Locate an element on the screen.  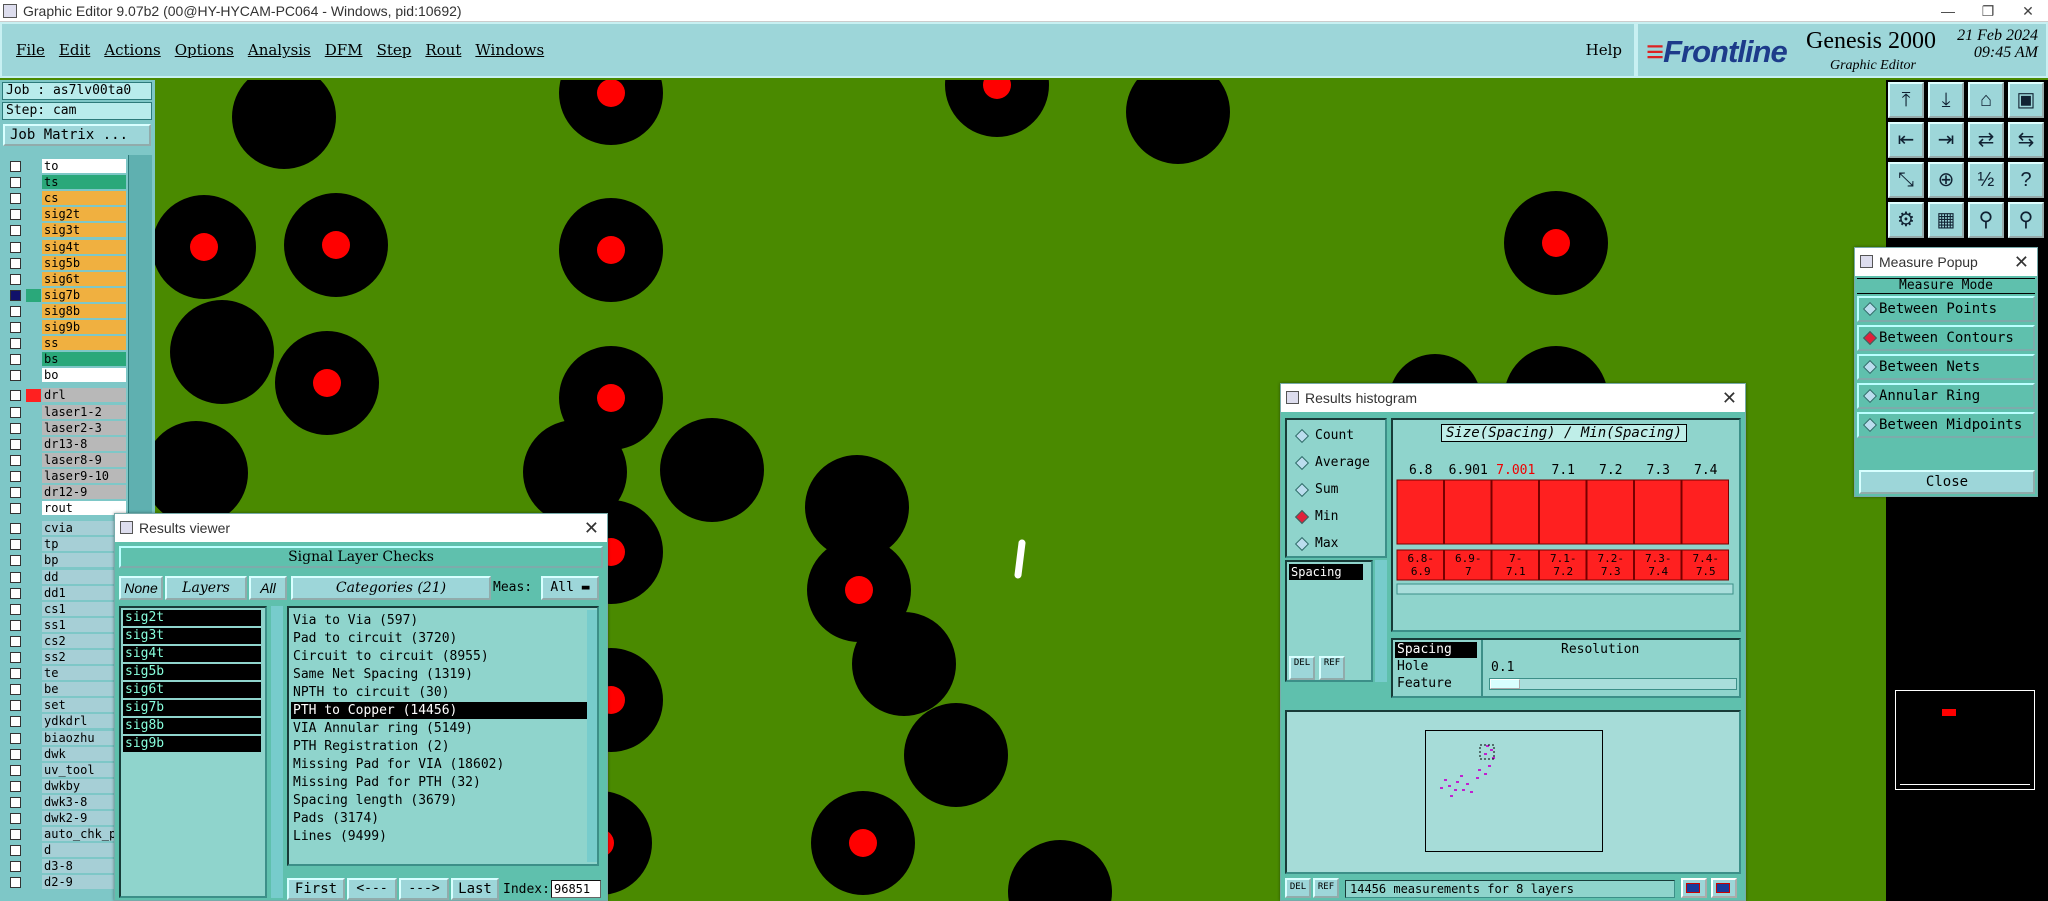
result-layer-item: sig4t is located at coordinates (192, 654).